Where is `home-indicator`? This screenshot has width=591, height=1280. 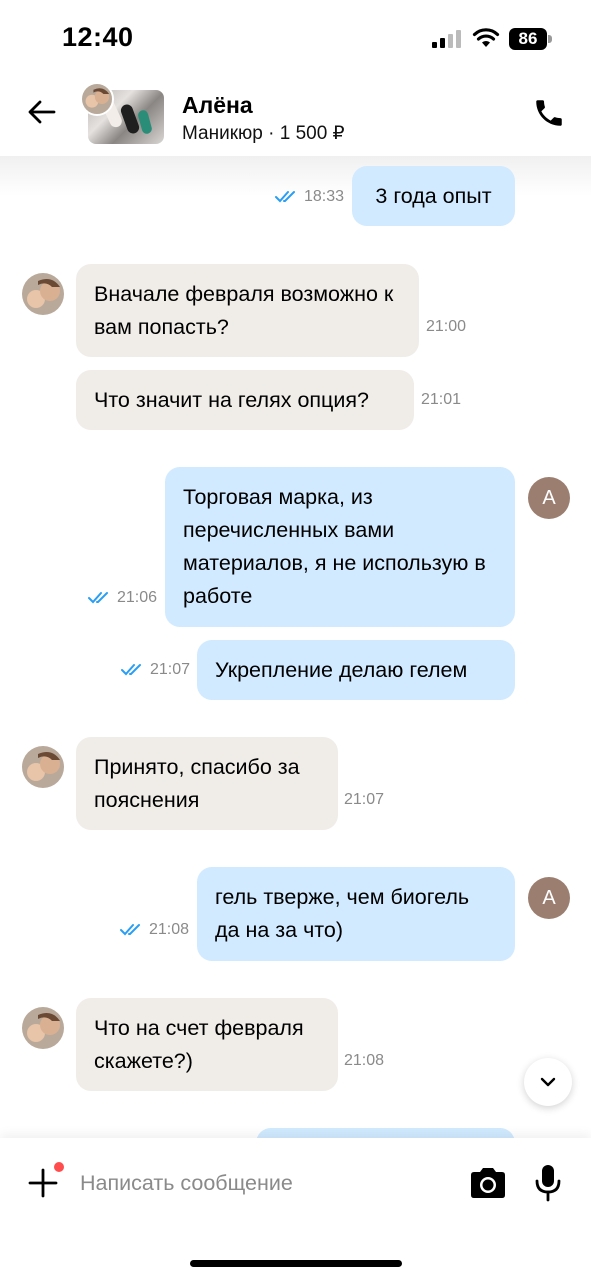
home-indicator is located at coordinates (296, 1263).